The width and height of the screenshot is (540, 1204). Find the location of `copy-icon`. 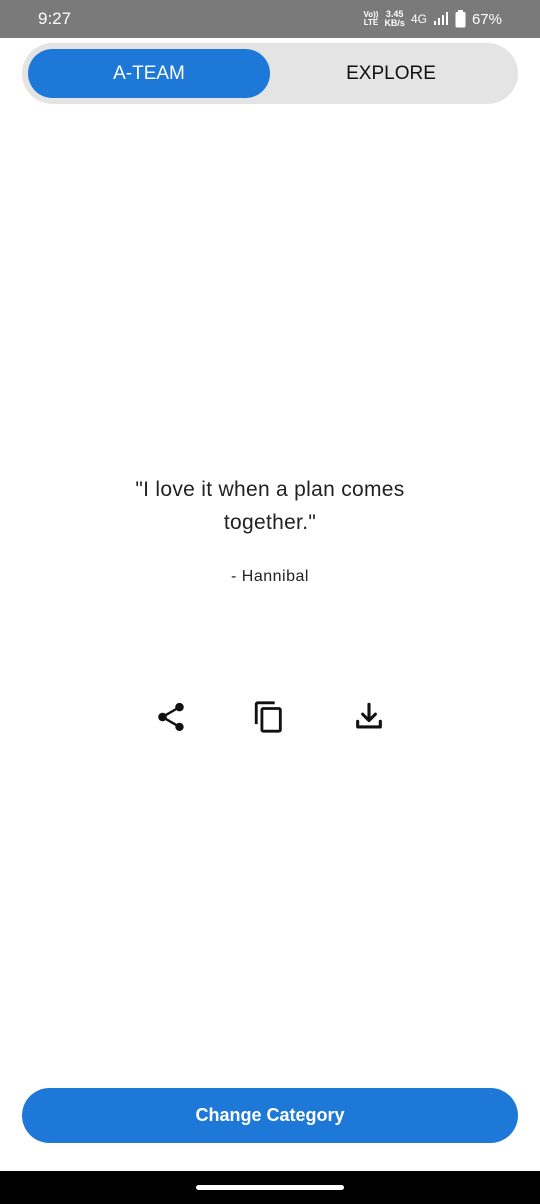

copy-icon is located at coordinates (269, 717).